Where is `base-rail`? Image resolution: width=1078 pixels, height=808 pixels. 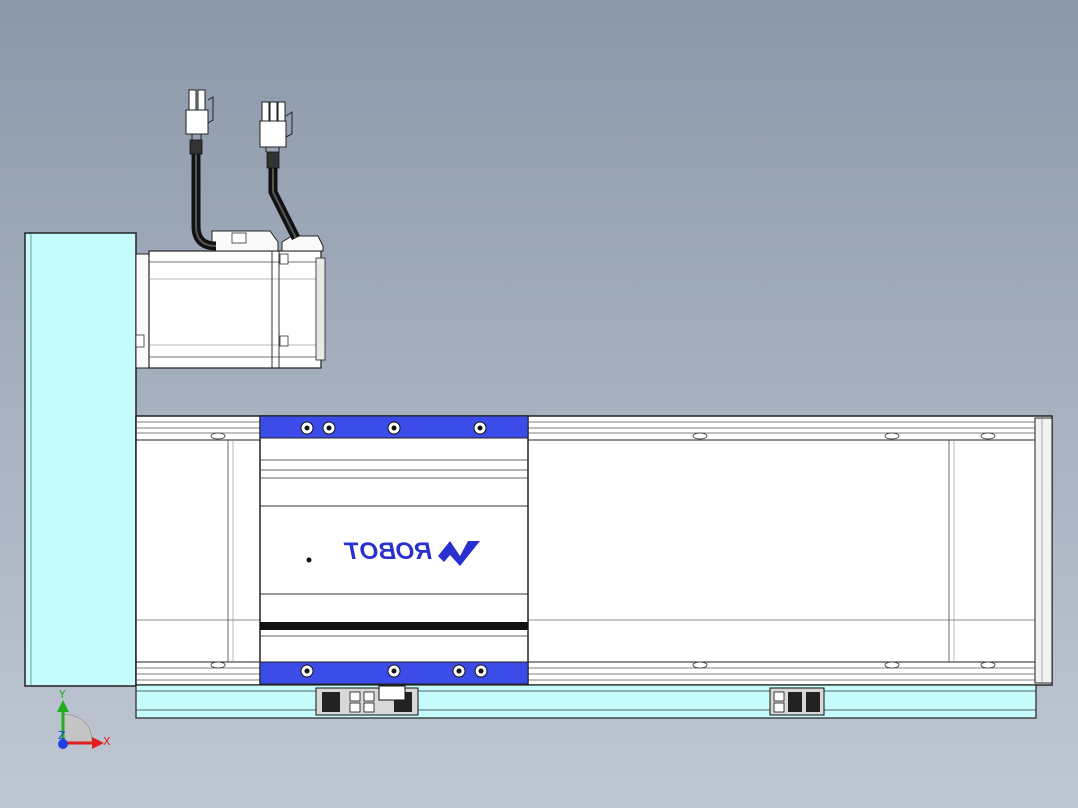
base-rail is located at coordinates (586, 701).